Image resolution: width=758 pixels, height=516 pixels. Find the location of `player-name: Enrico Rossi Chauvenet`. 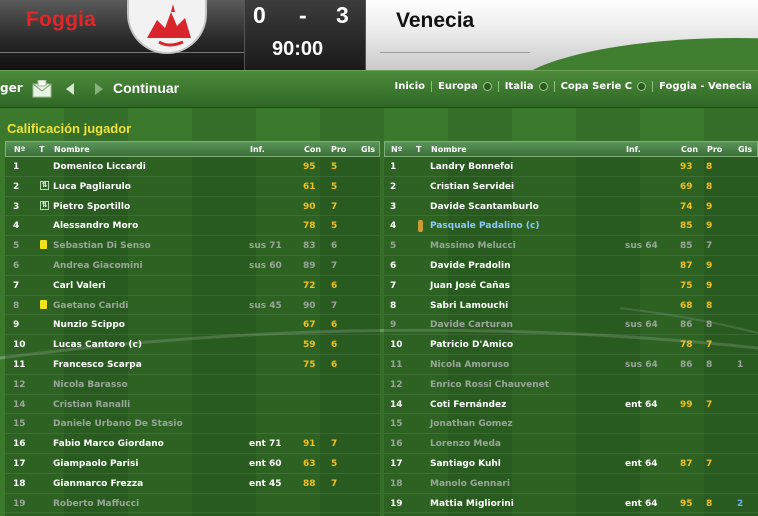

player-name: Enrico Rossi Chauvenet is located at coordinates (489, 385).